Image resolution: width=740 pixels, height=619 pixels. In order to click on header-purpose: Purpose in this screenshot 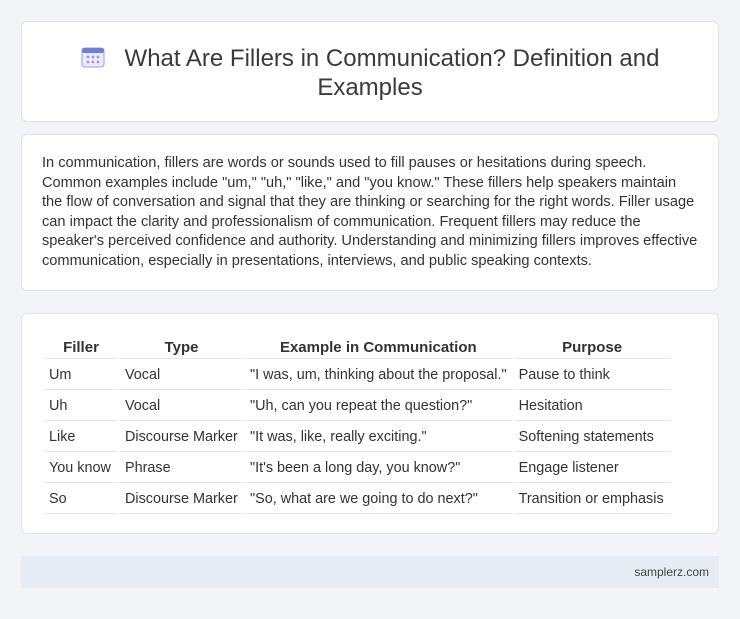, I will do `click(592, 347)`.